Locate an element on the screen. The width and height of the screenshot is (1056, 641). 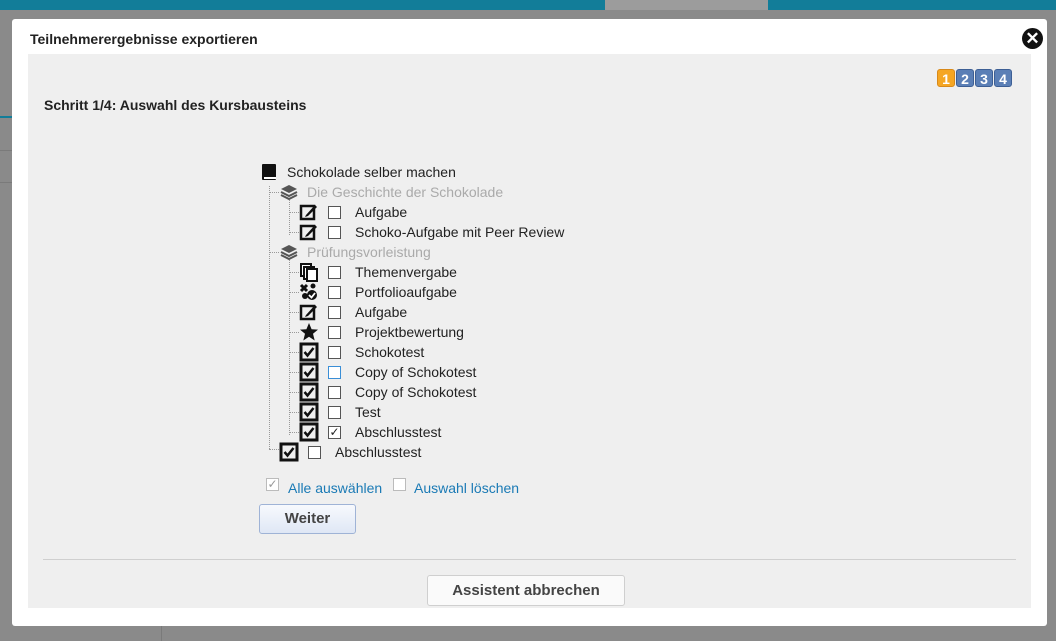
select-all-link: Alle auswählen is located at coordinates (335, 488).